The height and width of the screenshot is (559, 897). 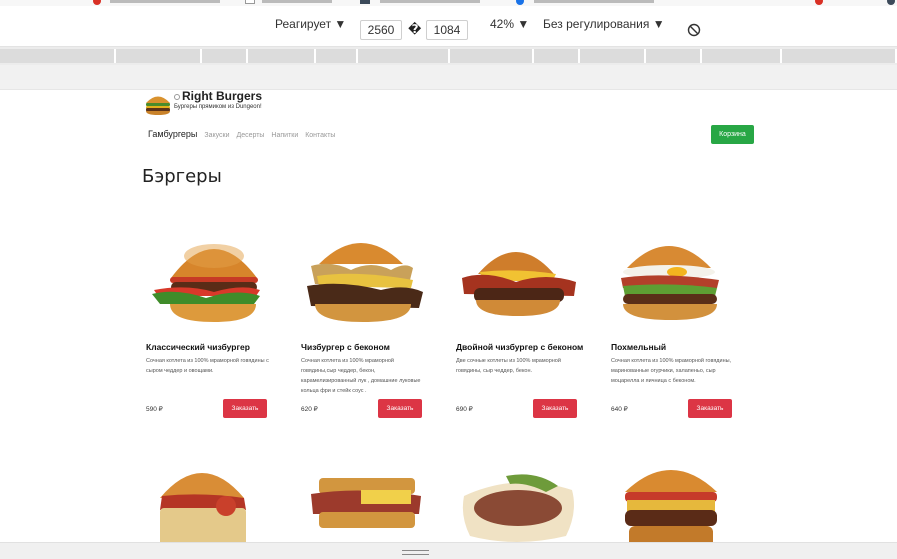 What do you see at coordinates (222, 96) in the screenshot?
I see `brand-label: Right Burgers` at bounding box center [222, 96].